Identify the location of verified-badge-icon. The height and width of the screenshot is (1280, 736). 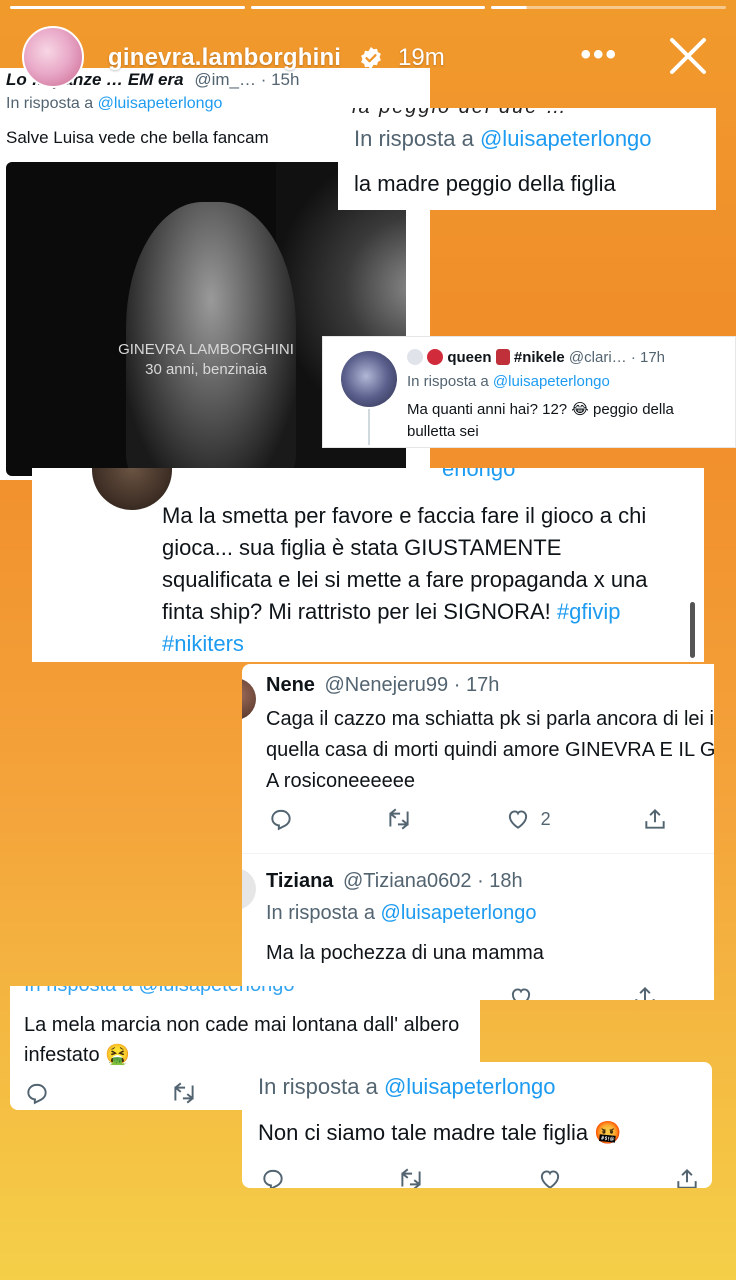
(371, 58).